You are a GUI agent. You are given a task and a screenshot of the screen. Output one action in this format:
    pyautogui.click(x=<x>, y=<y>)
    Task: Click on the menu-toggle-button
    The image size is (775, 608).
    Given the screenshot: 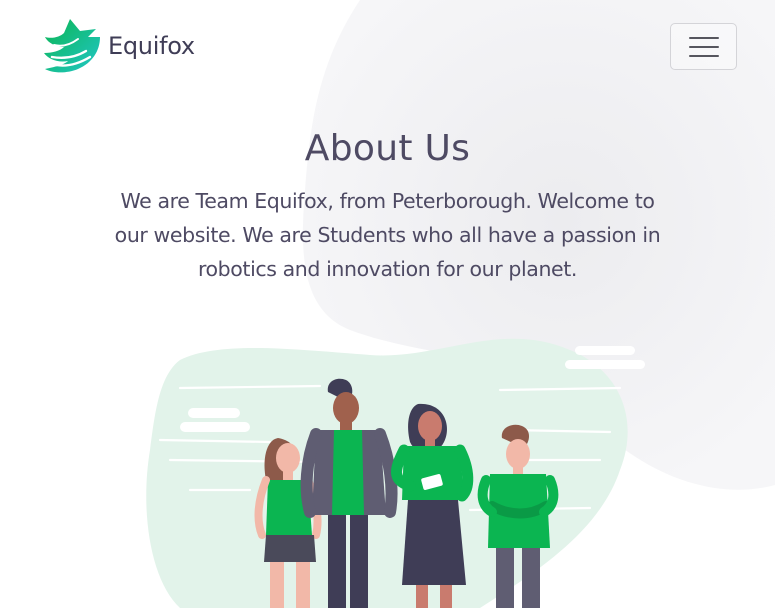 What is the action you would take?
    pyautogui.click(x=703, y=46)
    